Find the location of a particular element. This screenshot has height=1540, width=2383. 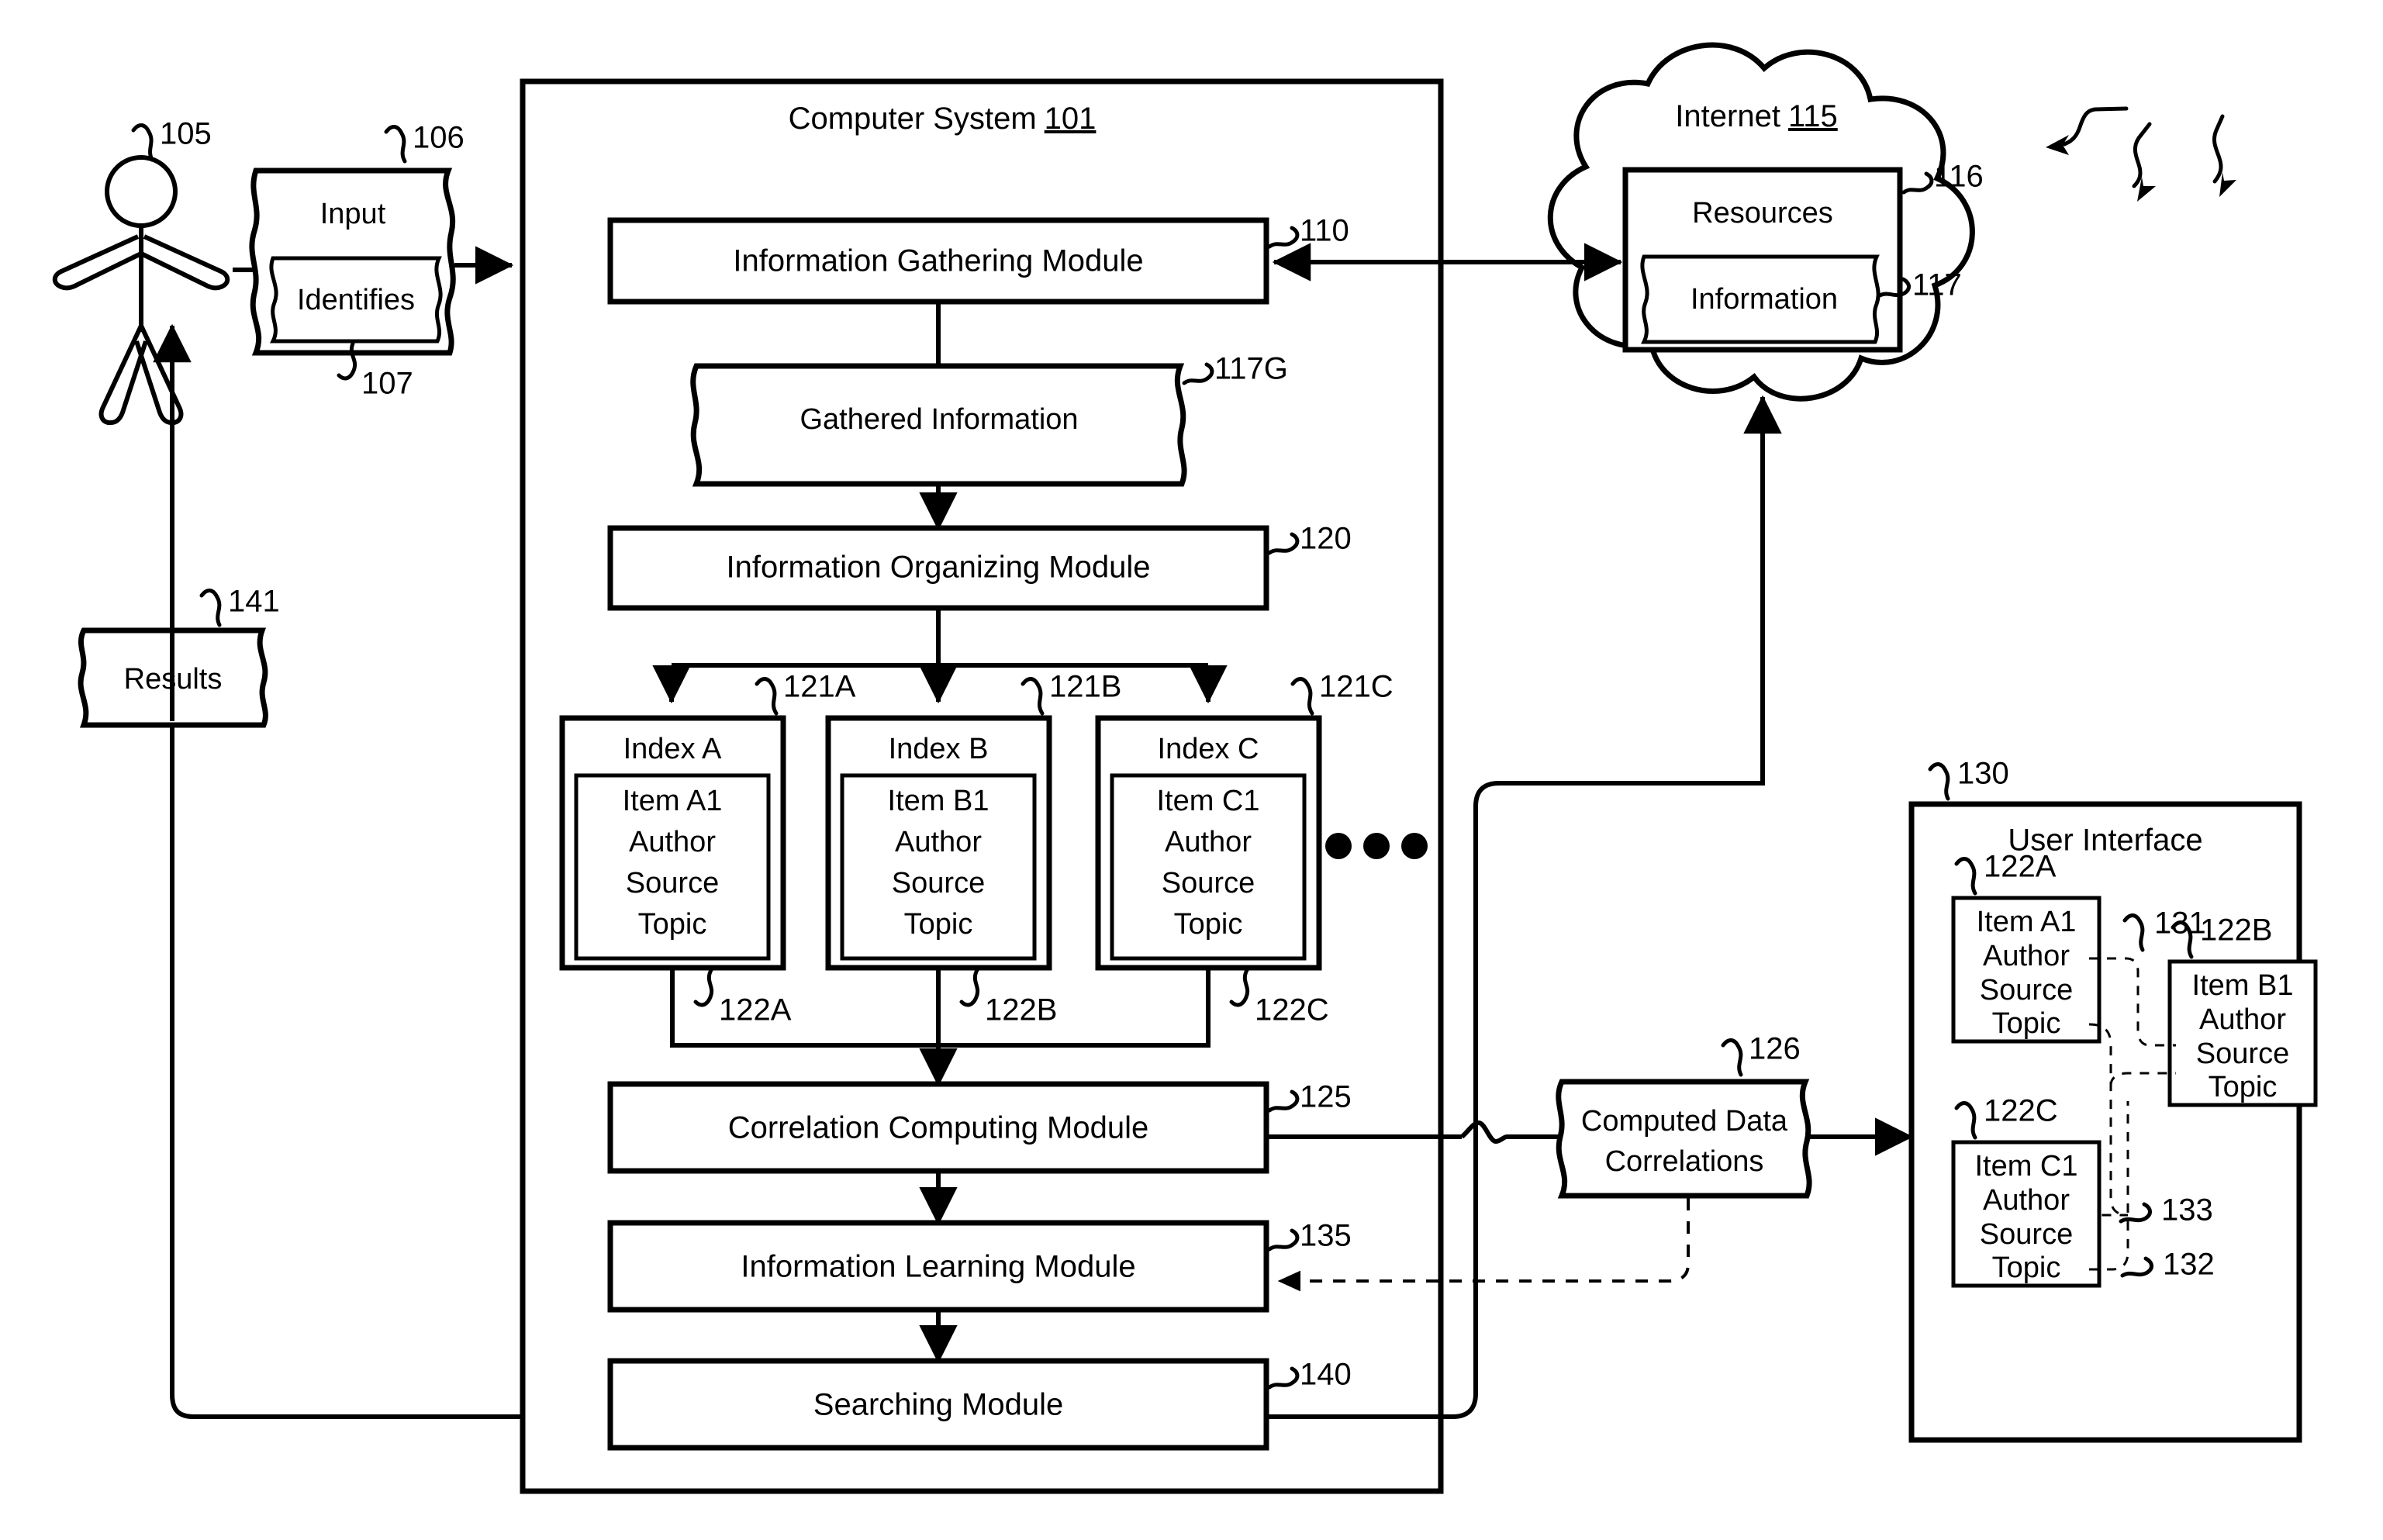

ref-105: 105 is located at coordinates (186, 134).